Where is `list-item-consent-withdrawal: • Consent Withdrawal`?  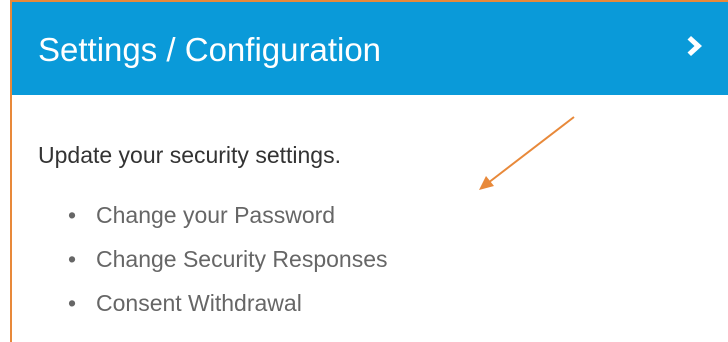 list-item-consent-withdrawal: • Consent Withdrawal is located at coordinates (228, 311).